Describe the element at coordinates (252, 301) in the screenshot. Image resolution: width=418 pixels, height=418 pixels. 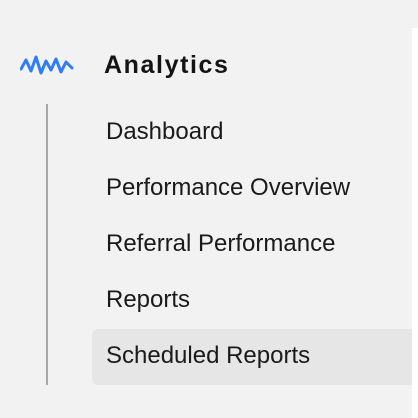
I see `nav-item-reports: Reports` at that location.